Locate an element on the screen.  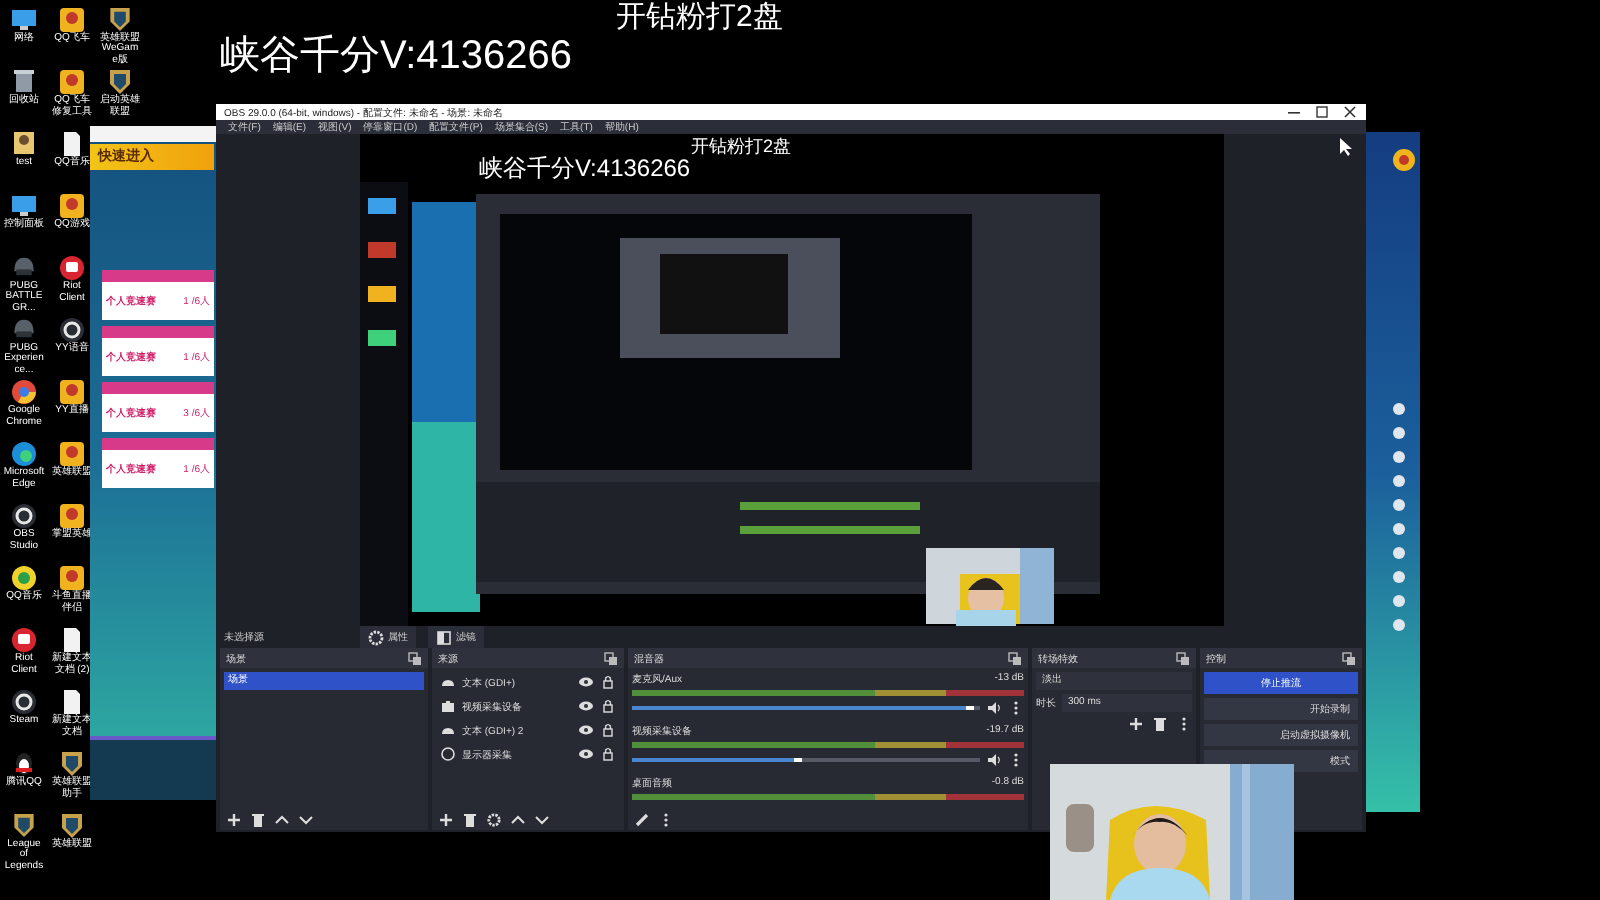
person-icon is located at coordinates (24, 144).